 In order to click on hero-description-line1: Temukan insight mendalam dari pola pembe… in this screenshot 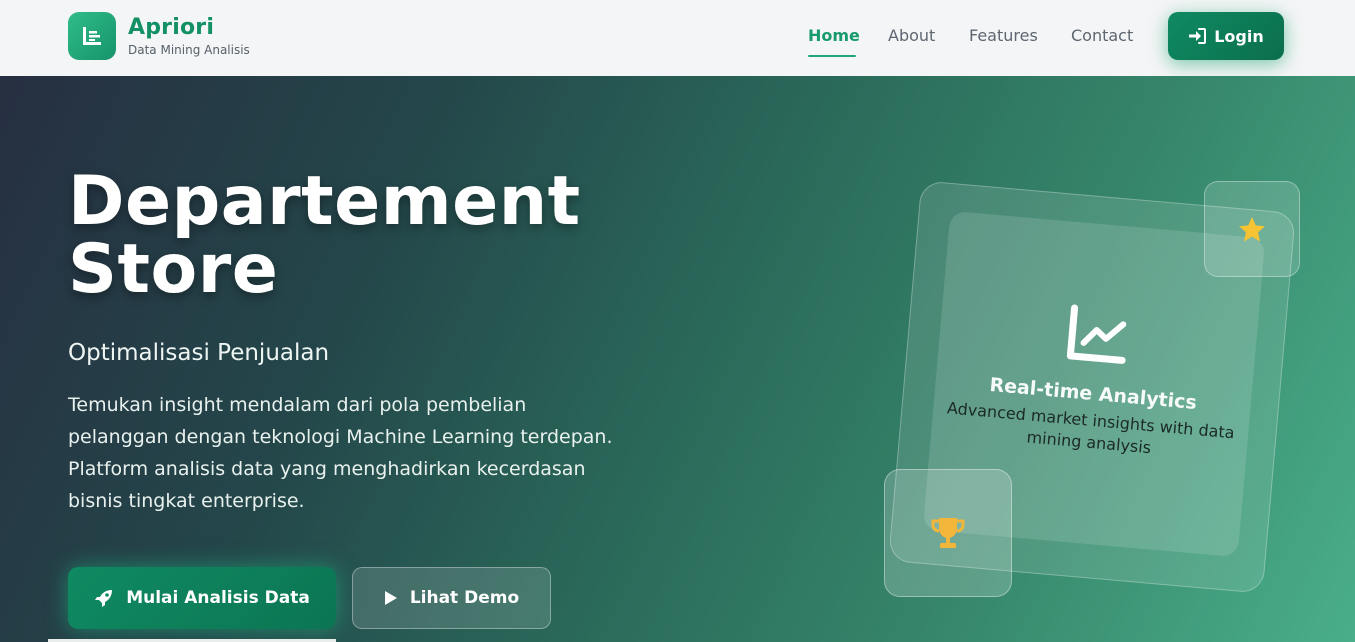, I will do `click(297, 405)`.